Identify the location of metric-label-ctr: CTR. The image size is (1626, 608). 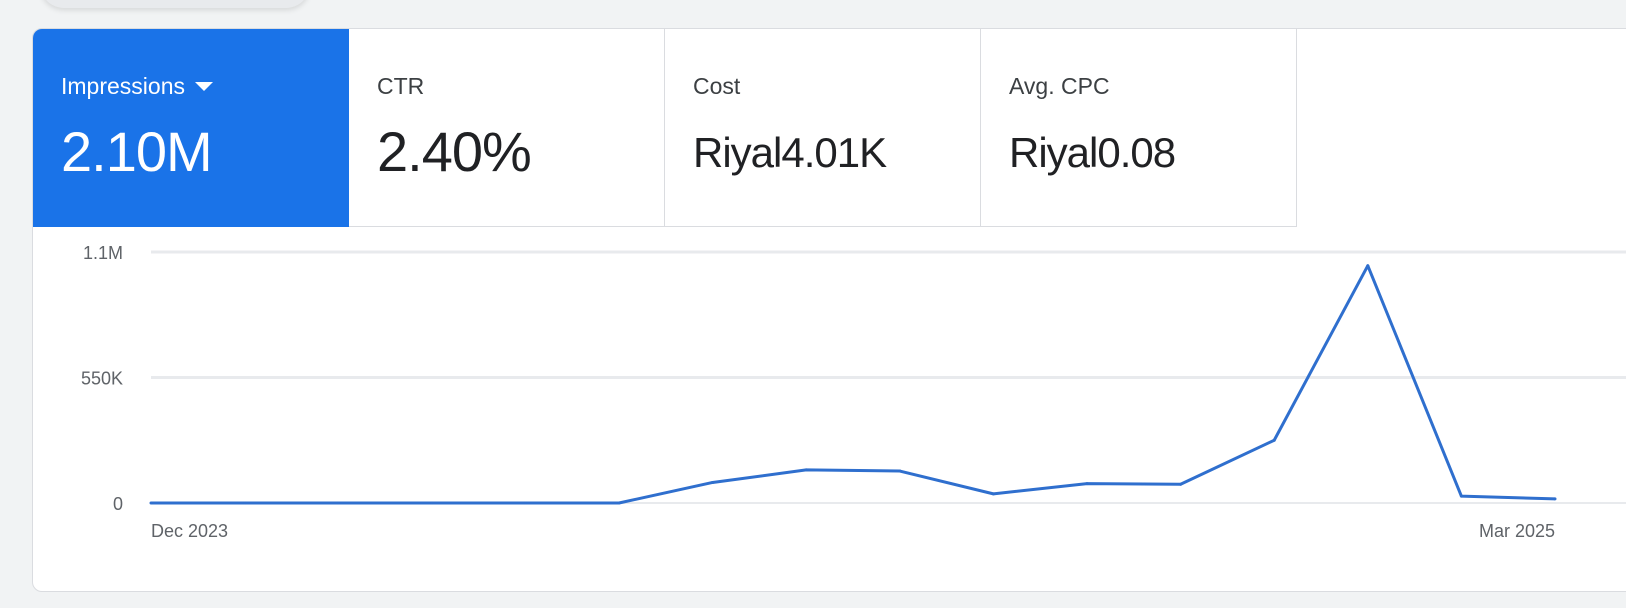
(401, 86).